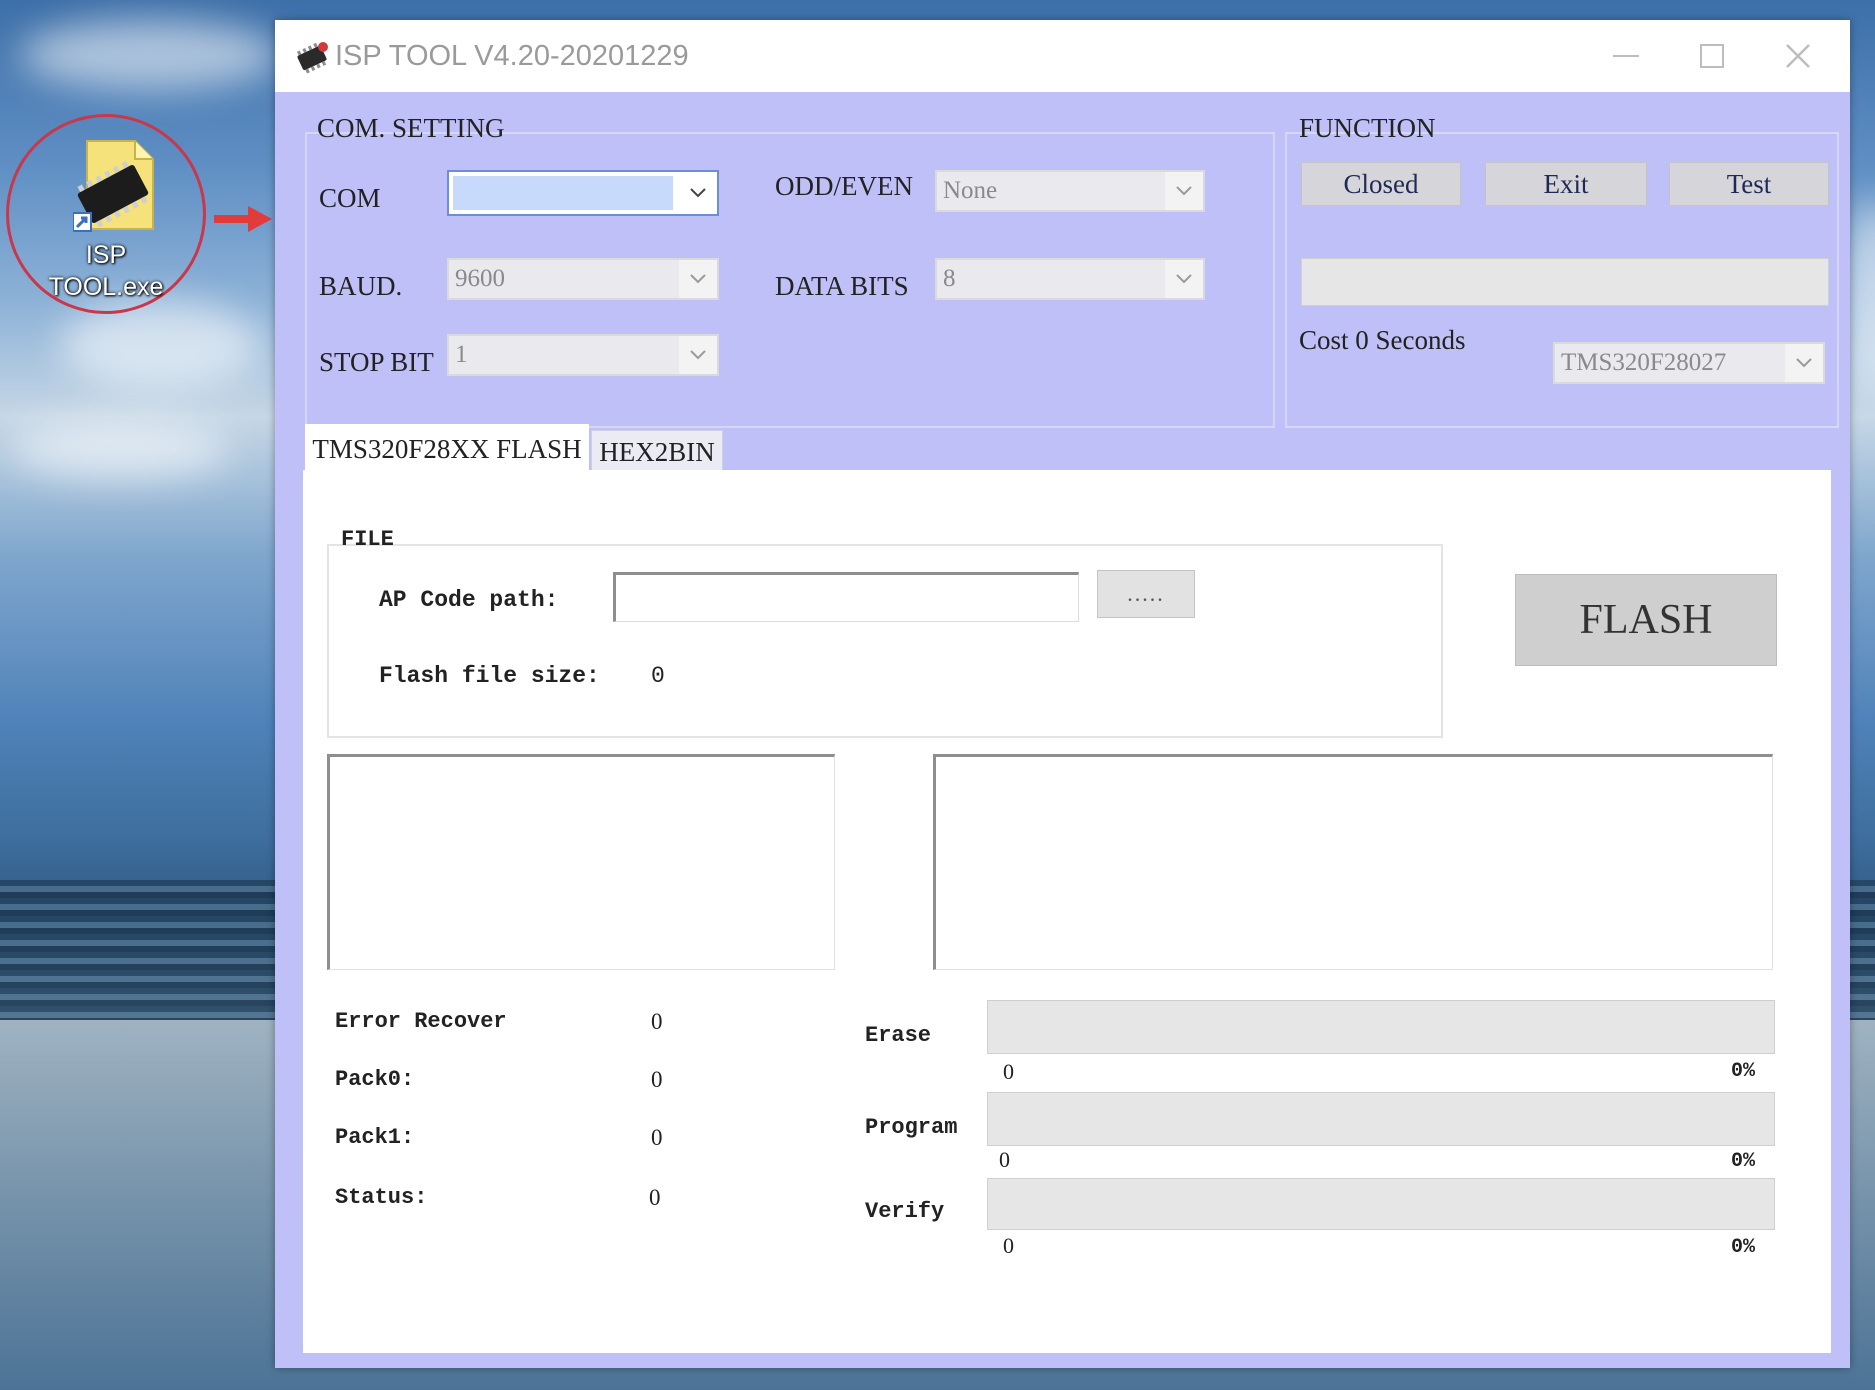  Describe the element at coordinates (411, 128) in the screenshot. I see `com-setting-title: COM. SETTING` at that location.